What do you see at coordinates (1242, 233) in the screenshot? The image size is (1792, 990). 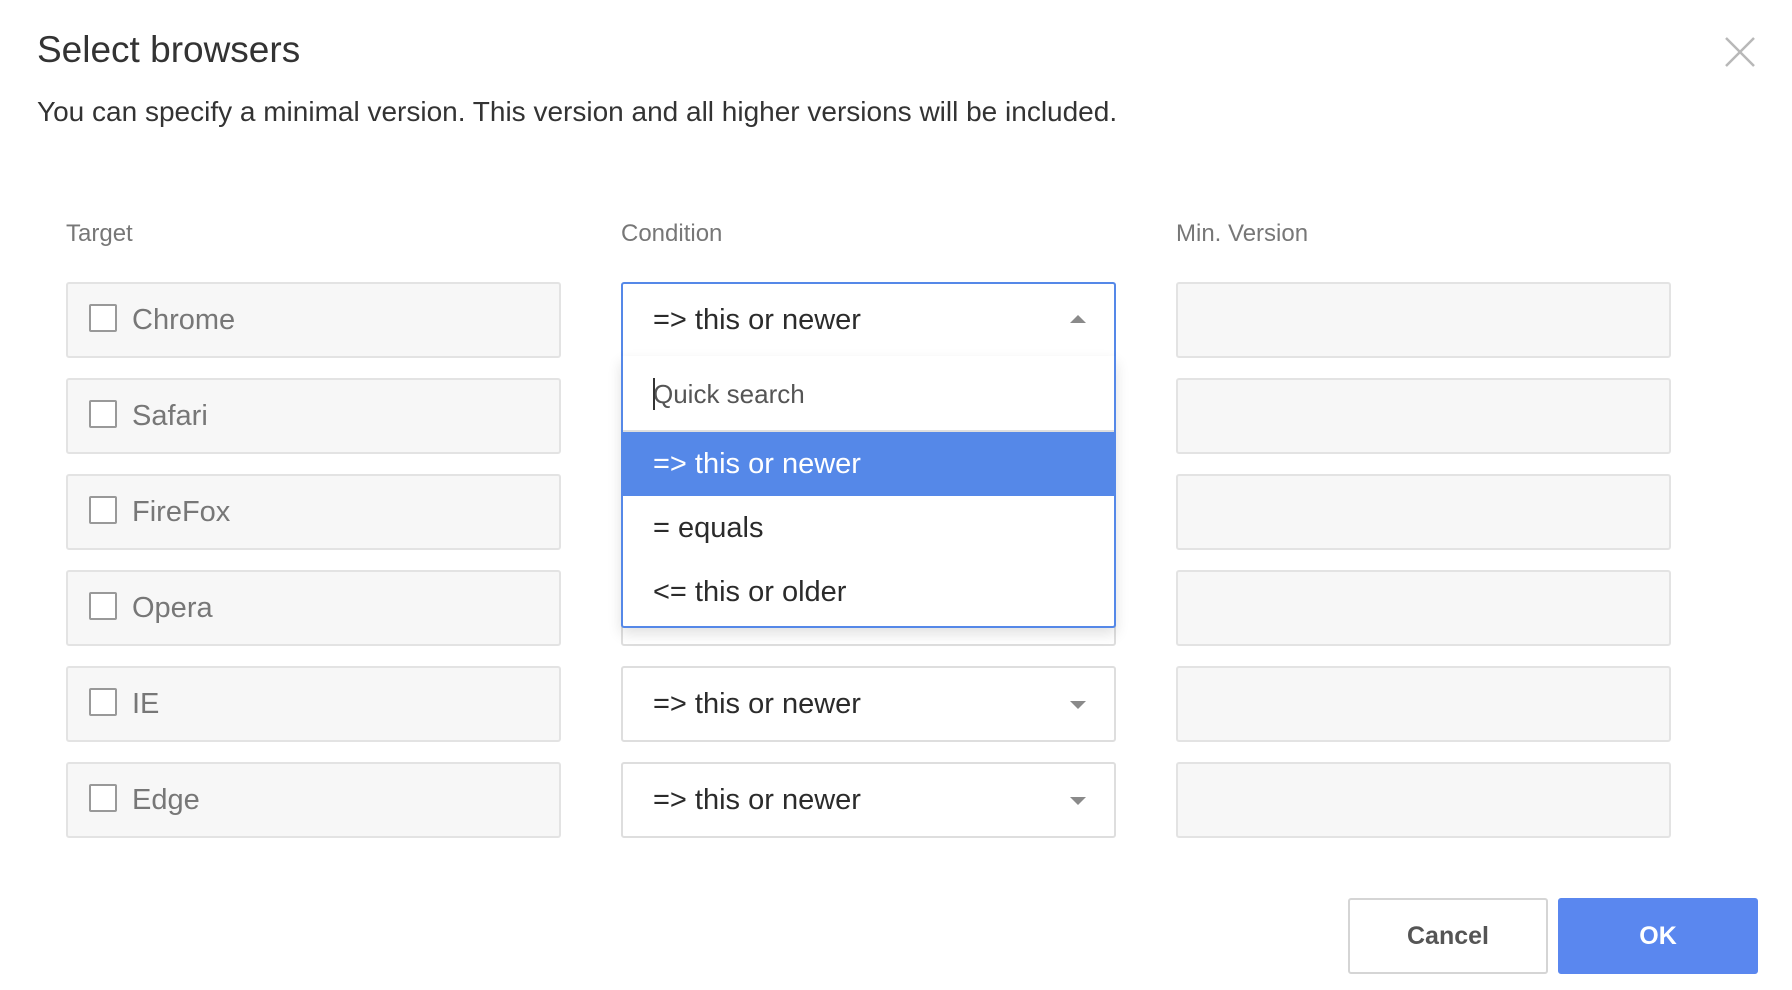 I see `column-header-min-version: Min. Version` at bounding box center [1242, 233].